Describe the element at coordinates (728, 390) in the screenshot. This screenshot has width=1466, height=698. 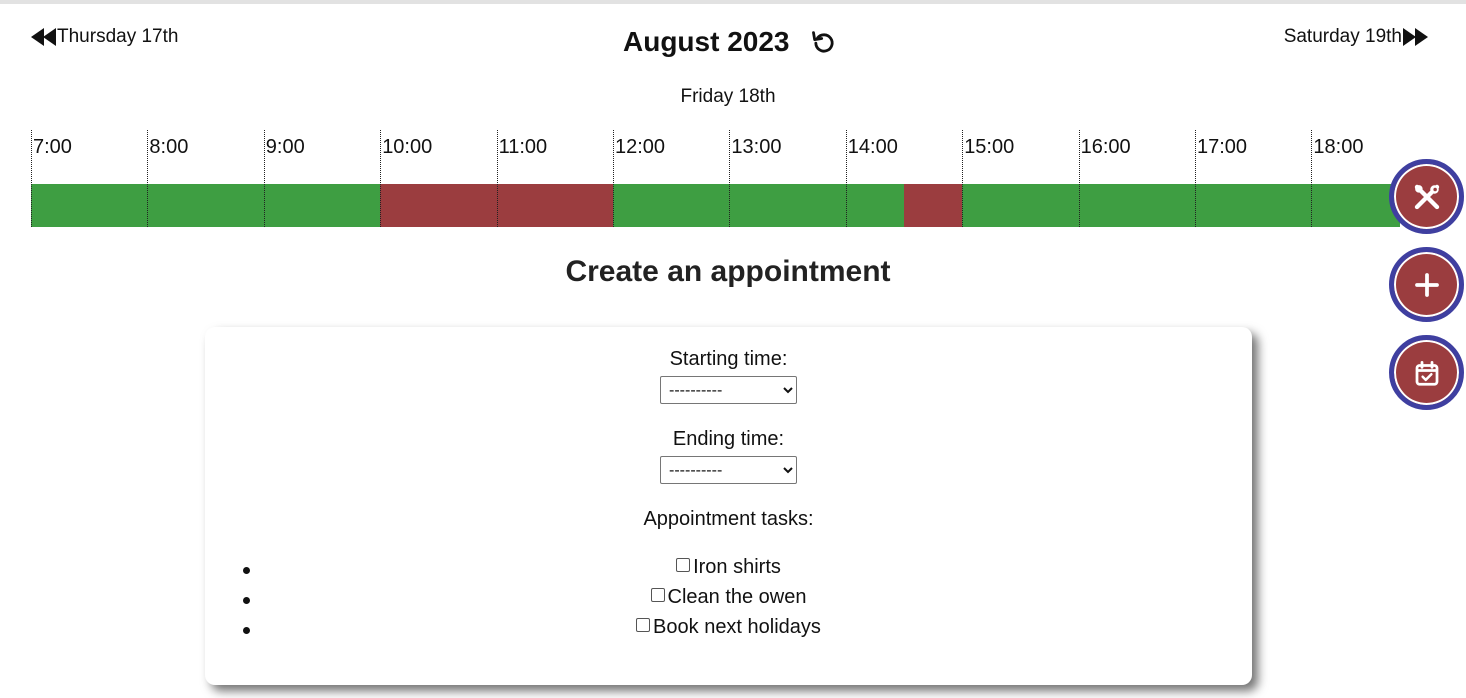
I see `starting-time-select: ----------` at that location.